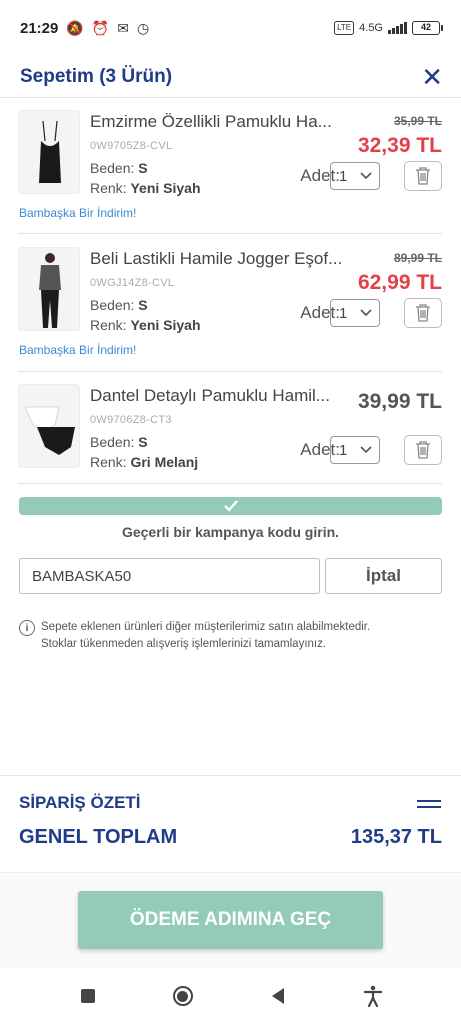 The width and height of the screenshot is (461, 1024). What do you see at coordinates (230, 77) in the screenshot?
I see `cart-header: Sepetim (3 Ürün) ✕` at bounding box center [230, 77].